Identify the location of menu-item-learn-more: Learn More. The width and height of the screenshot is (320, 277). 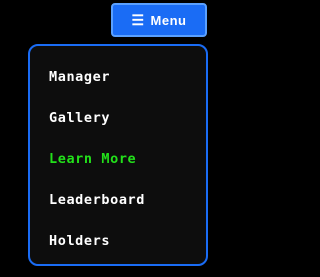
(118, 158).